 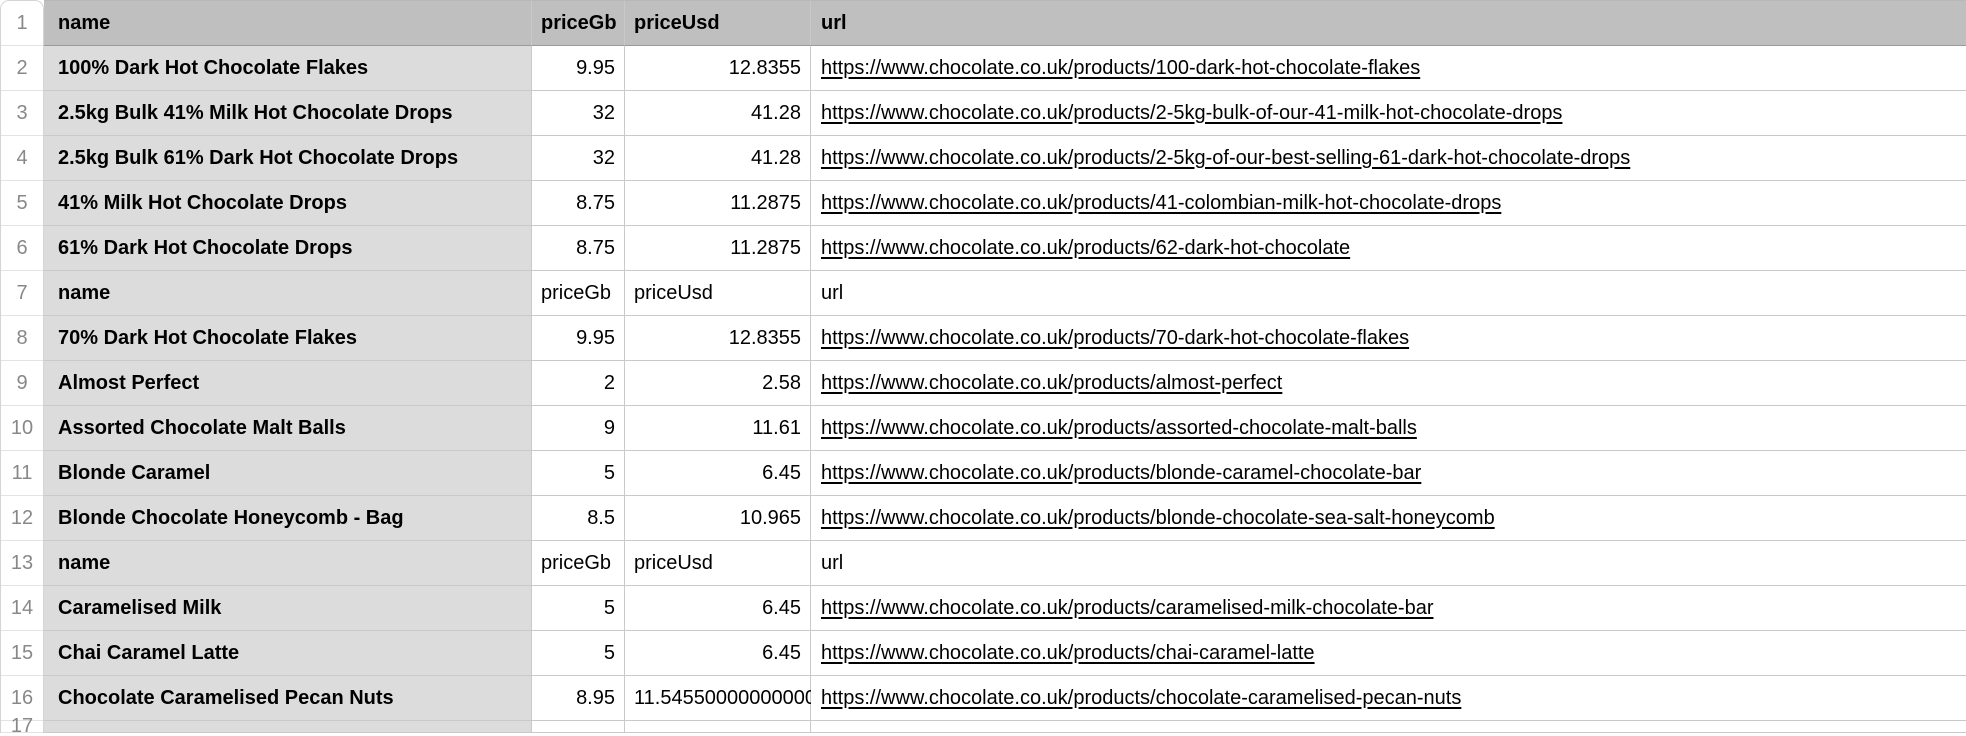 I want to click on row-number-6: 6, so click(x=22, y=248).